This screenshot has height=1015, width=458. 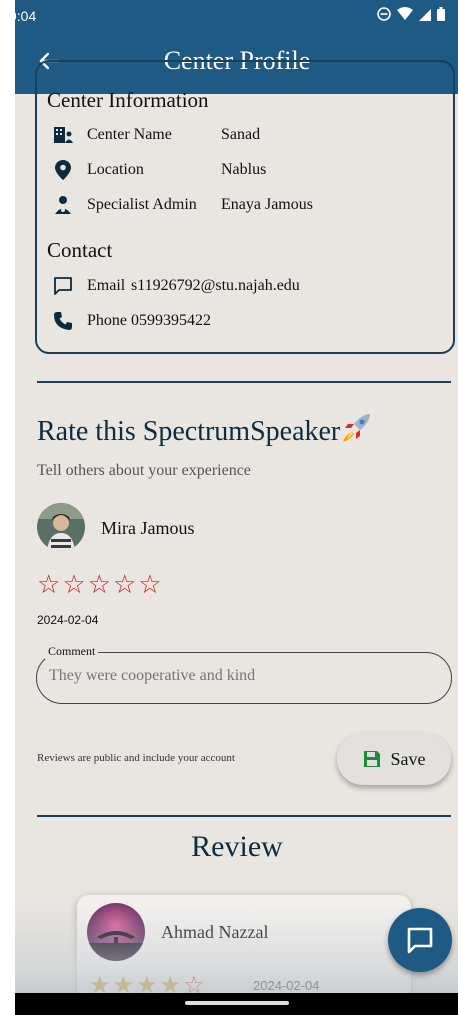 I want to click on wifi-icon, so click(x=405, y=13).